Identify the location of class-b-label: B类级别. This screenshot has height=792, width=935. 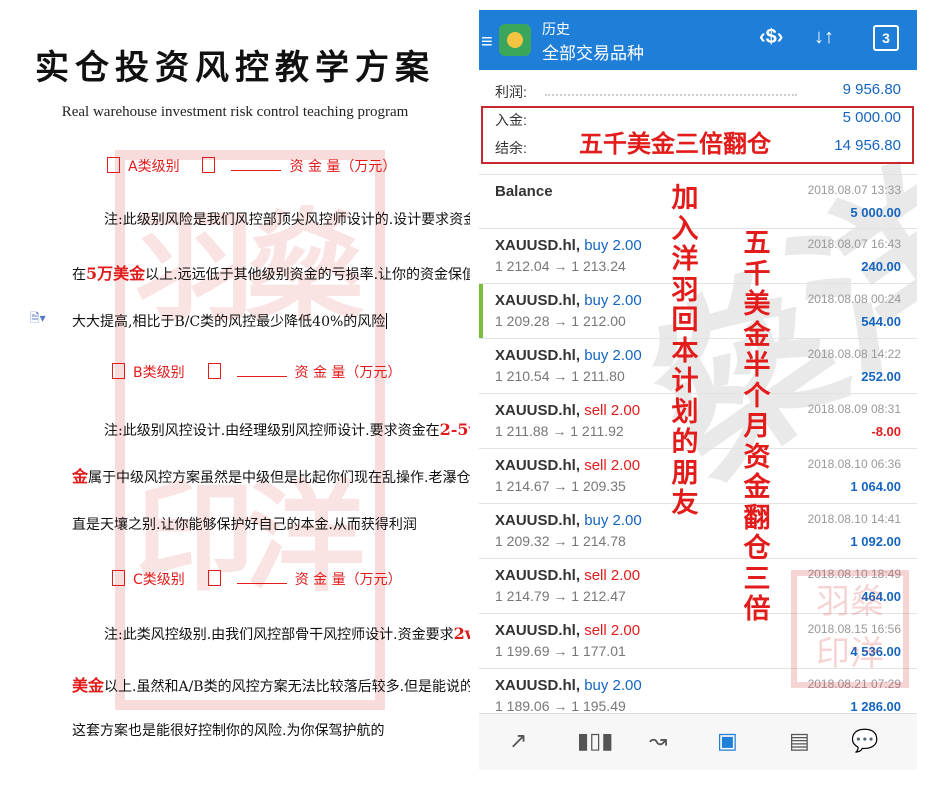
(159, 373).